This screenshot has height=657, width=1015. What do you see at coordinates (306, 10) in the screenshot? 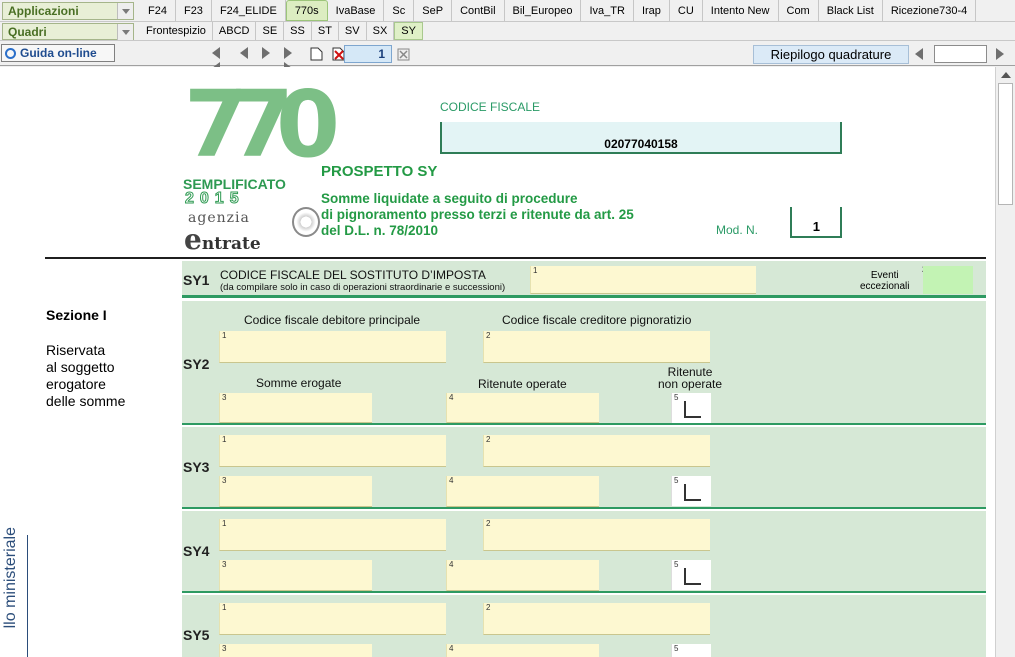
I see `tab-770s: 770s` at bounding box center [306, 10].